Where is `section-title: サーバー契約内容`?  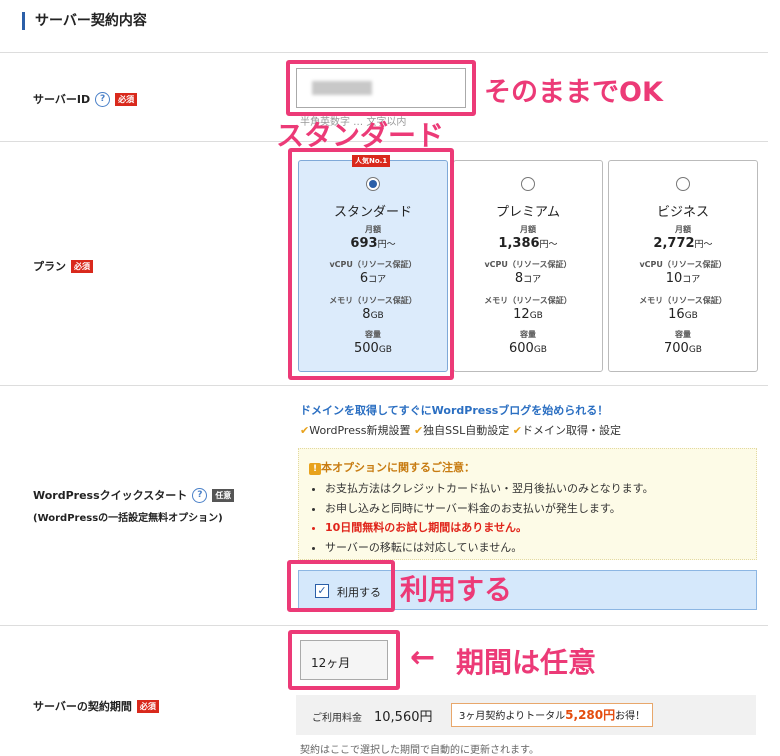
section-title: サーバー契約内容 is located at coordinates (84, 21).